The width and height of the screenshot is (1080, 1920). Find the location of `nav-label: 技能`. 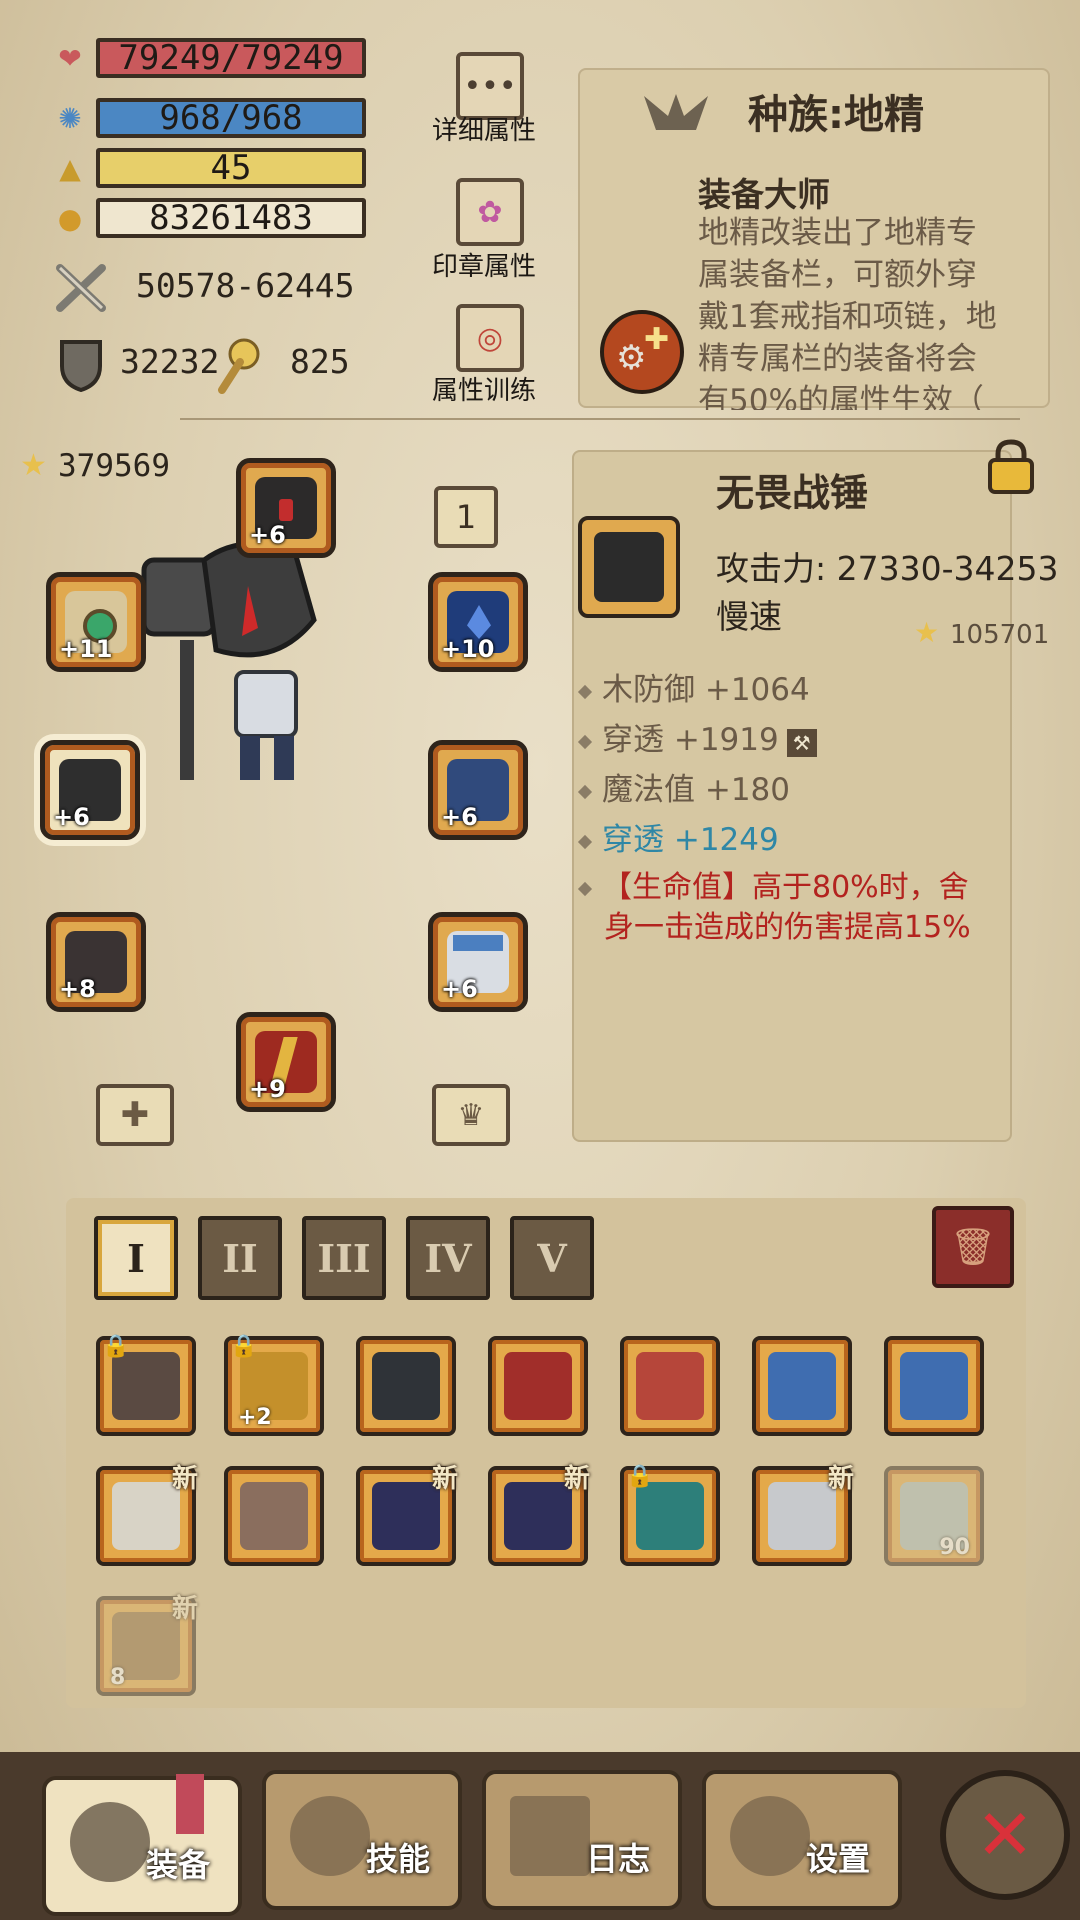

nav-label: 技能 is located at coordinates (397, 1859).